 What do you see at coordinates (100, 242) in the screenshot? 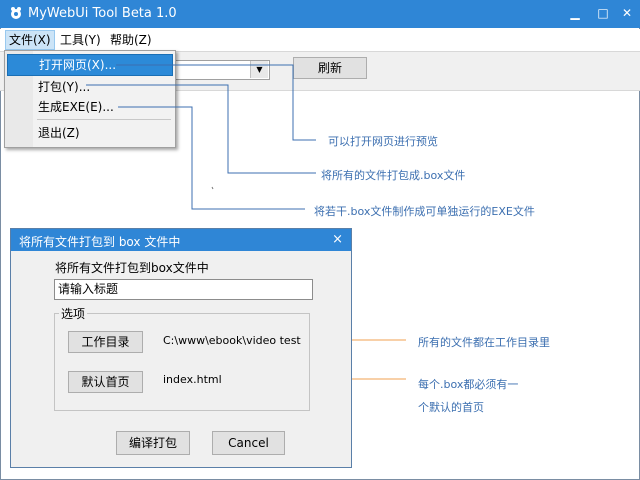
I see `dialog-title: 将所有文件打包到 box 文件中` at bounding box center [100, 242].